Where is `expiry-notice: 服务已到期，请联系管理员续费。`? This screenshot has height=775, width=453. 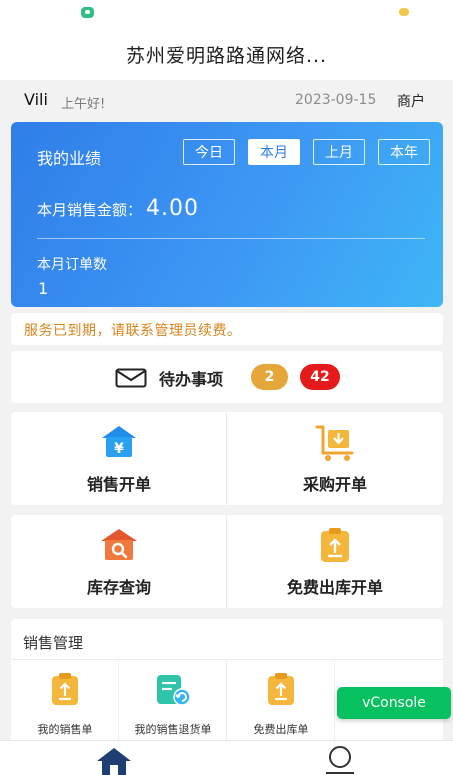
expiry-notice: 服务已到期，请联系管理员续费。 is located at coordinates (227, 329).